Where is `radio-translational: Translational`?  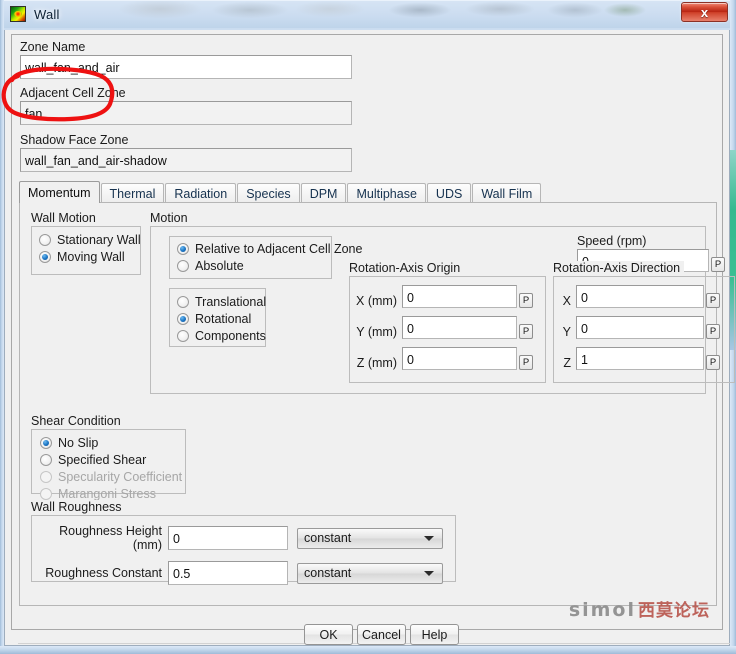
radio-translational: Translational is located at coordinates (222, 302).